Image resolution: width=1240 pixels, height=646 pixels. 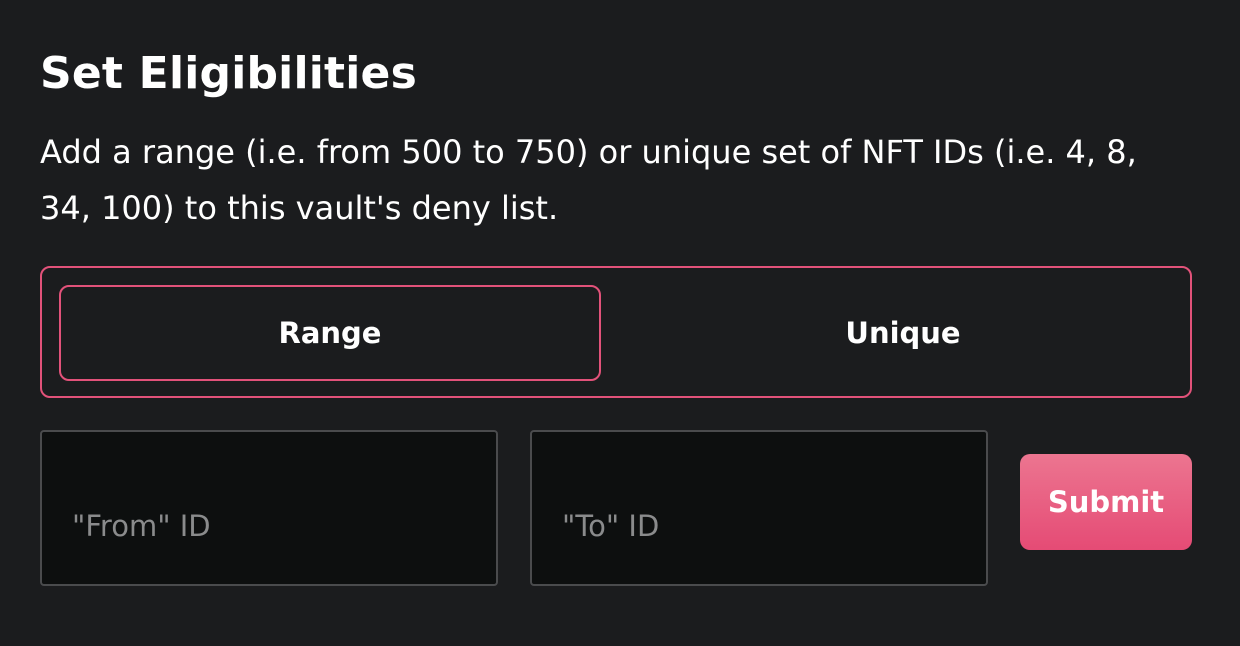 I want to click on unique-toggle-button: Unique, so click(x=903, y=333).